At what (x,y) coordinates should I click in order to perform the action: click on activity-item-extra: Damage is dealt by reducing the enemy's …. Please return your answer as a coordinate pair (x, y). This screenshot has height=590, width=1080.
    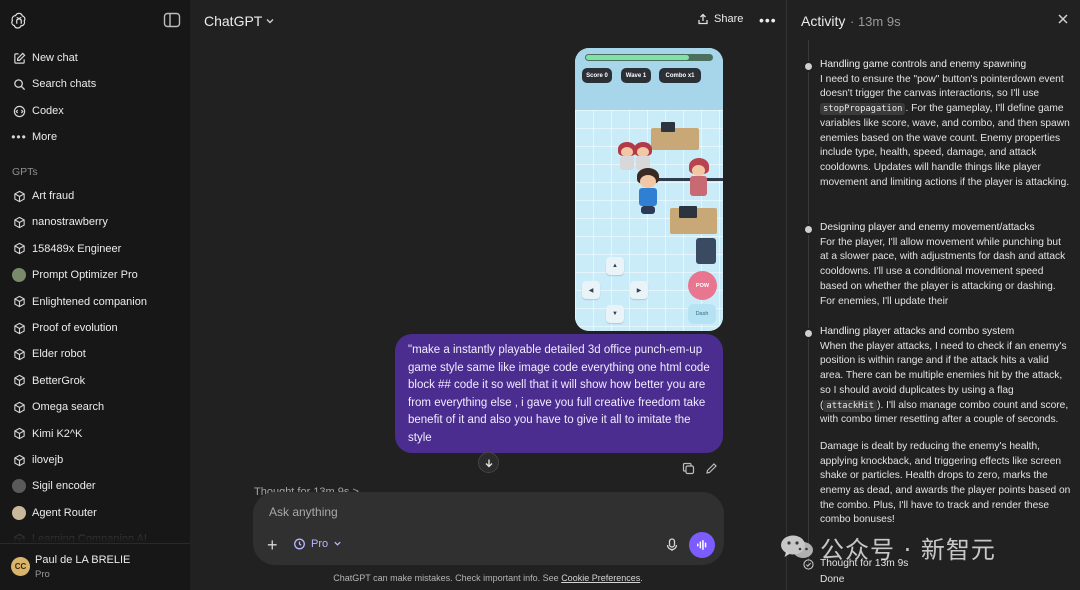
    Looking at the image, I should click on (945, 483).